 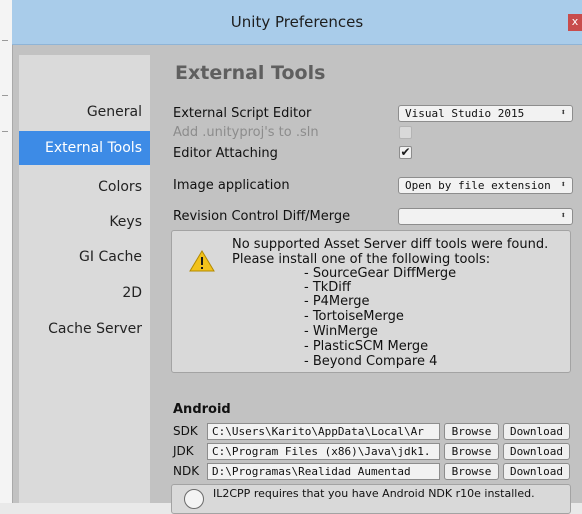 I want to click on editor-attaching-label: Editor Attaching, so click(x=225, y=153).